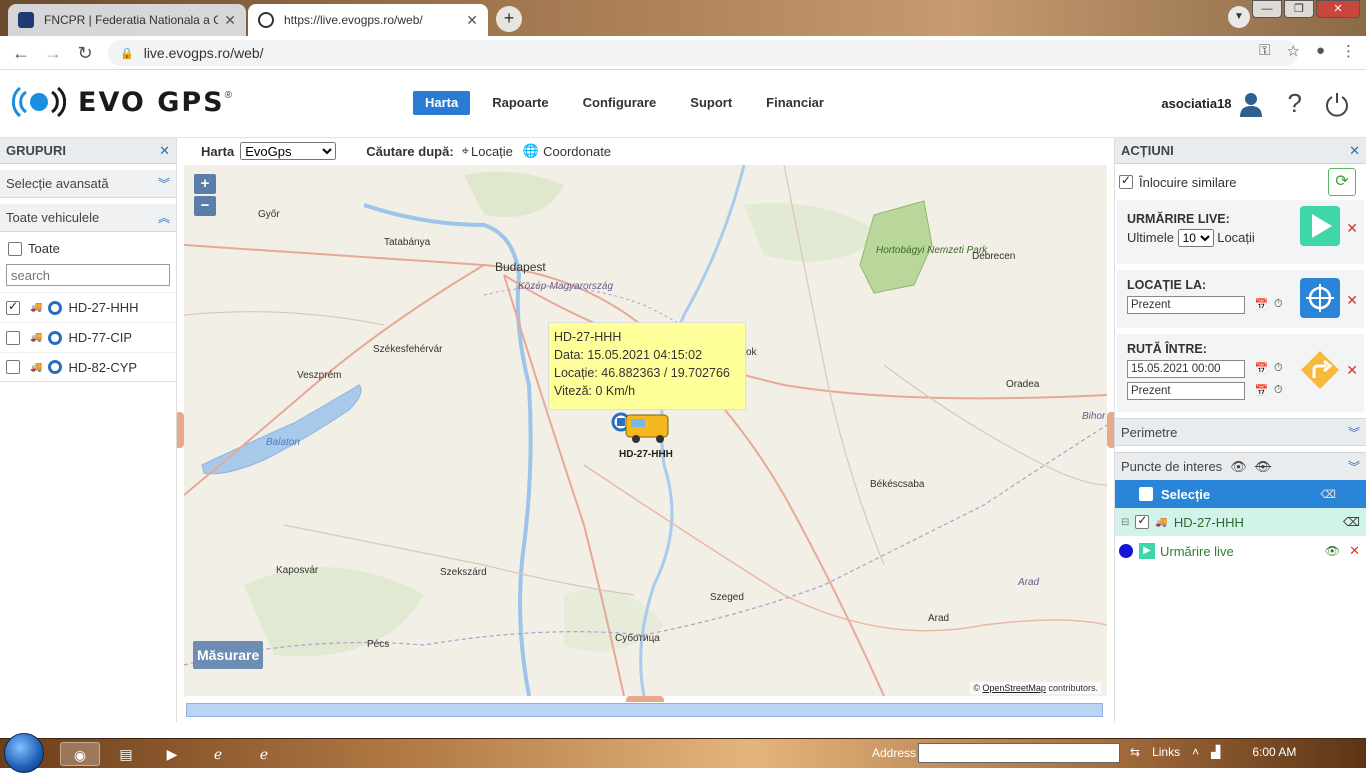 This screenshot has width=1366, height=773. I want to click on ie-taskbar-icon: ℯ, so click(218, 754).